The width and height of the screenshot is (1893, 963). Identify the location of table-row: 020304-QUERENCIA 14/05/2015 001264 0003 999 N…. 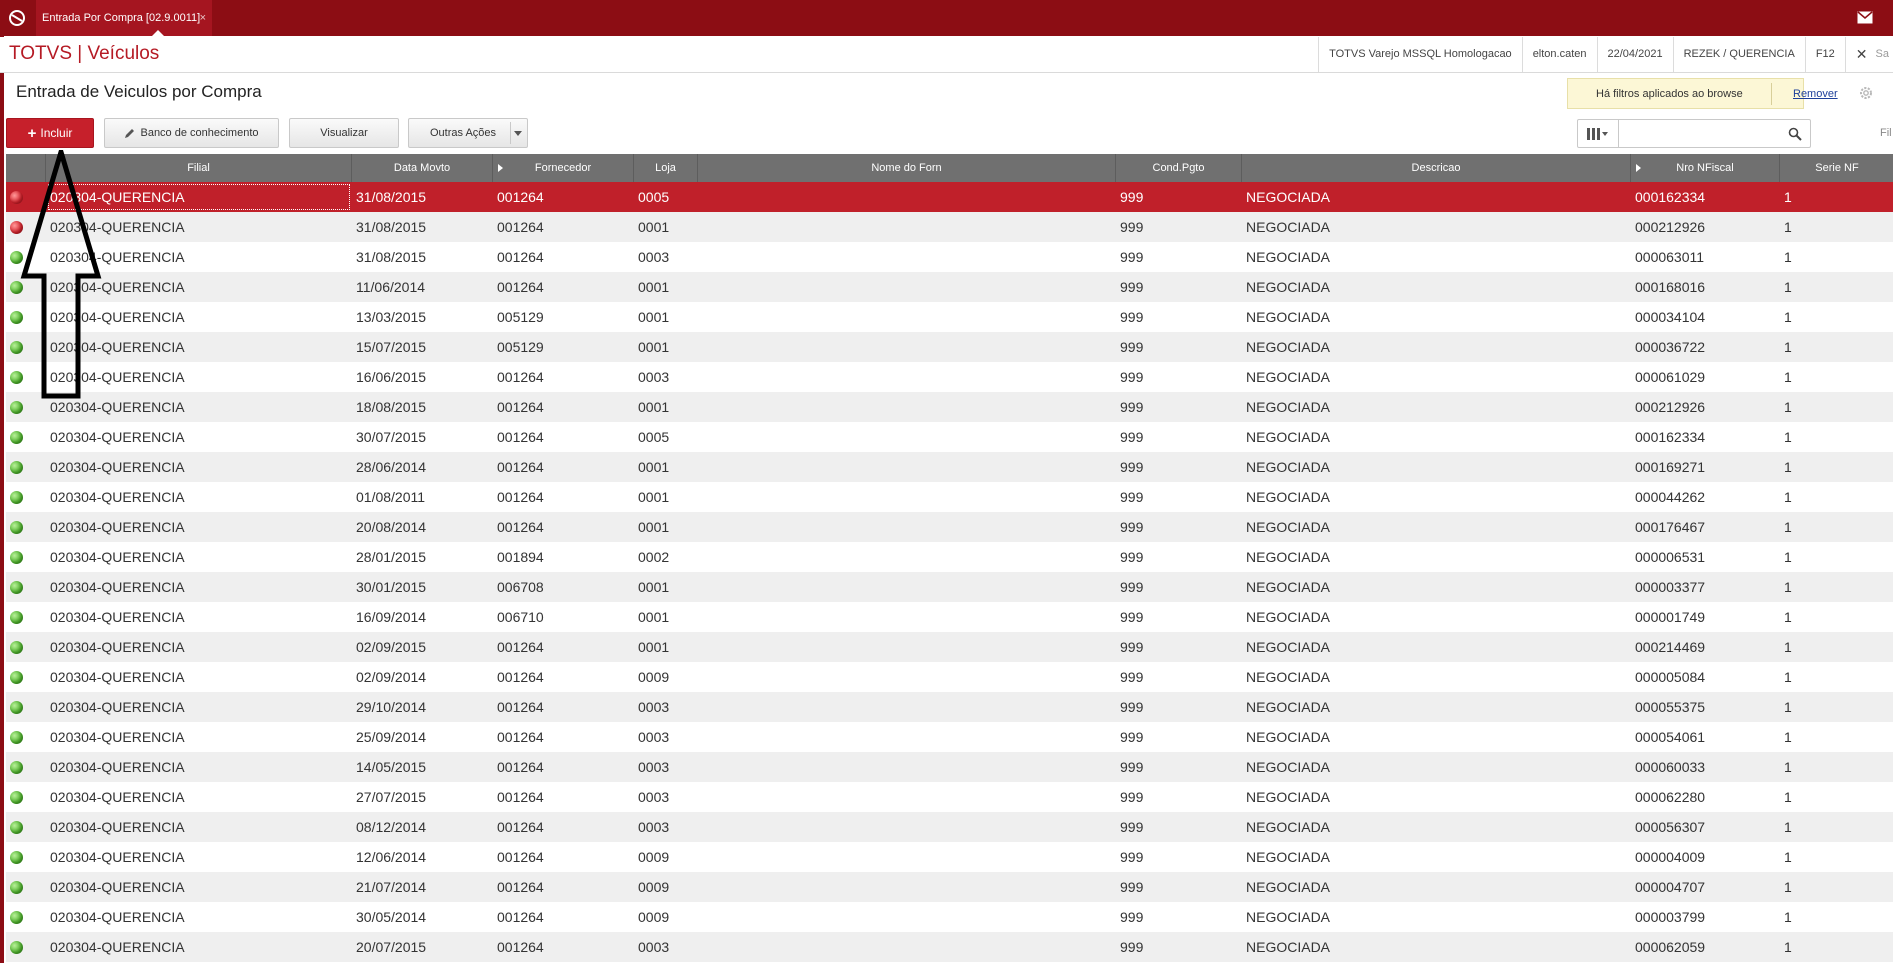
(949, 767).